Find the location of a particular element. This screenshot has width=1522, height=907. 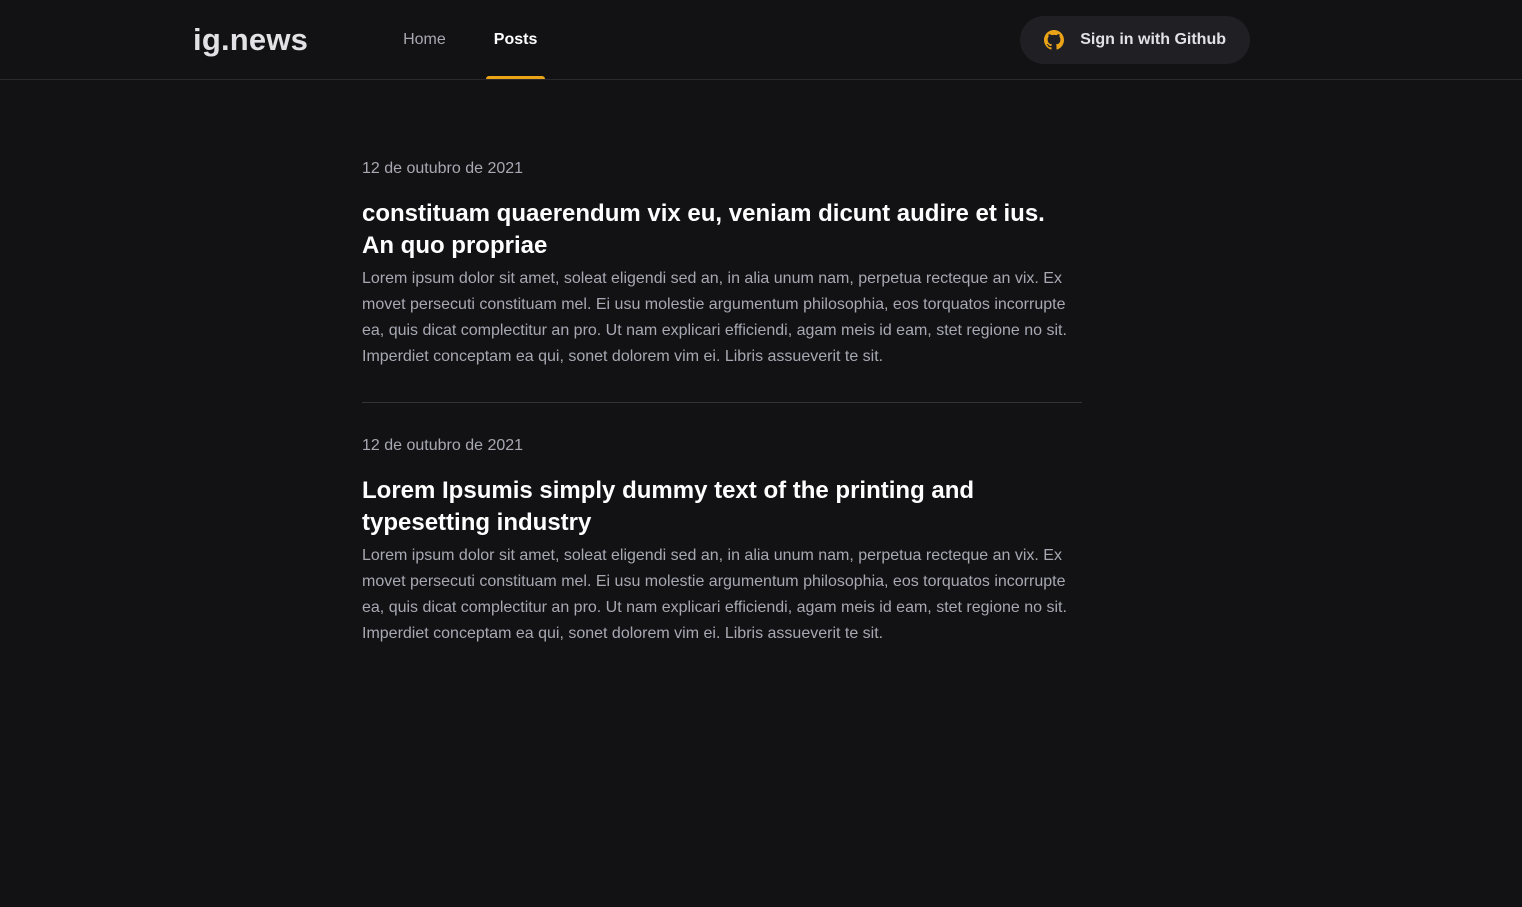

github-icon is located at coordinates (1054, 39).